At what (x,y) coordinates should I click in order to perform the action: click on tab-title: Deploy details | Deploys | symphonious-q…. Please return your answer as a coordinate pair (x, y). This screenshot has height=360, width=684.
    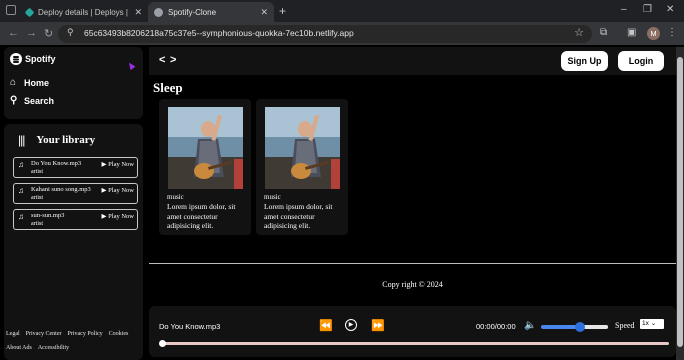
    Looking at the image, I should click on (83, 12).